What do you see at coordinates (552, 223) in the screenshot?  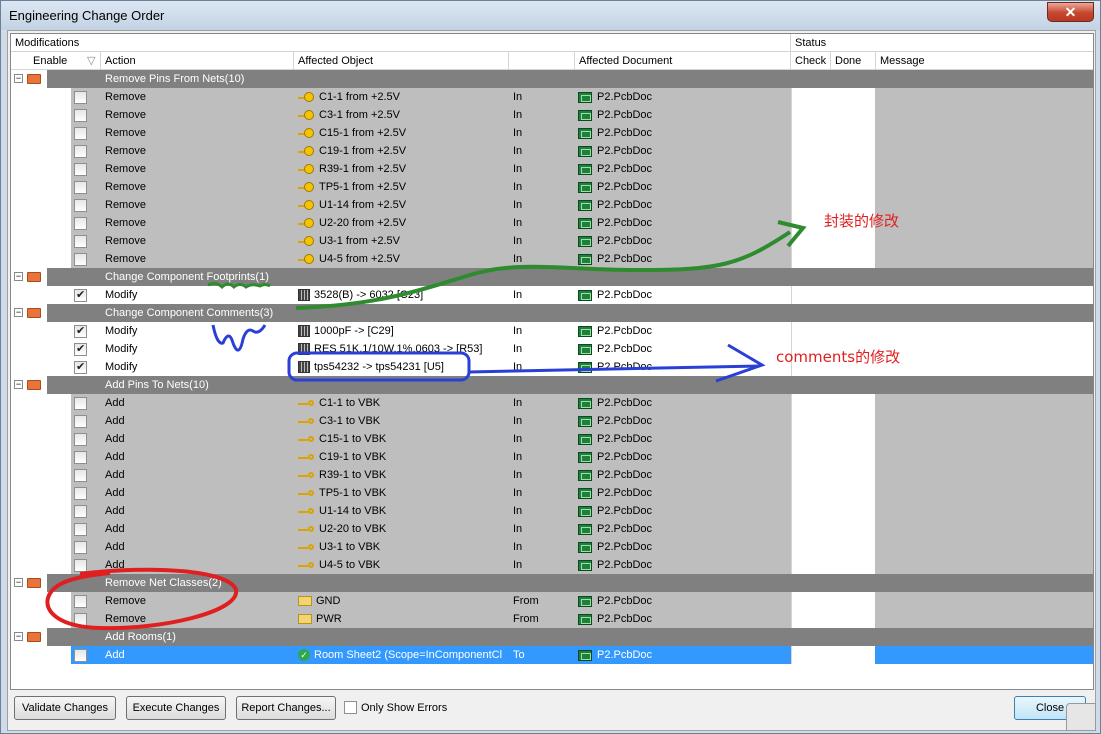 I see `change-row: Remove U2-20 from +2.5V In P2.PcbDoc` at bounding box center [552, 223].